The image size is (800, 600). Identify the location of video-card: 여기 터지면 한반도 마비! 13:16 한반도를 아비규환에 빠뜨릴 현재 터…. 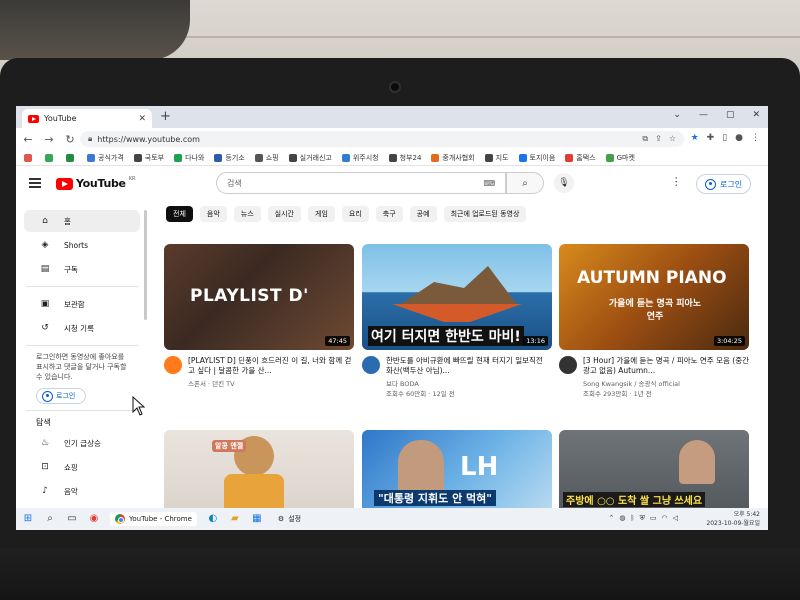
(457, 321).